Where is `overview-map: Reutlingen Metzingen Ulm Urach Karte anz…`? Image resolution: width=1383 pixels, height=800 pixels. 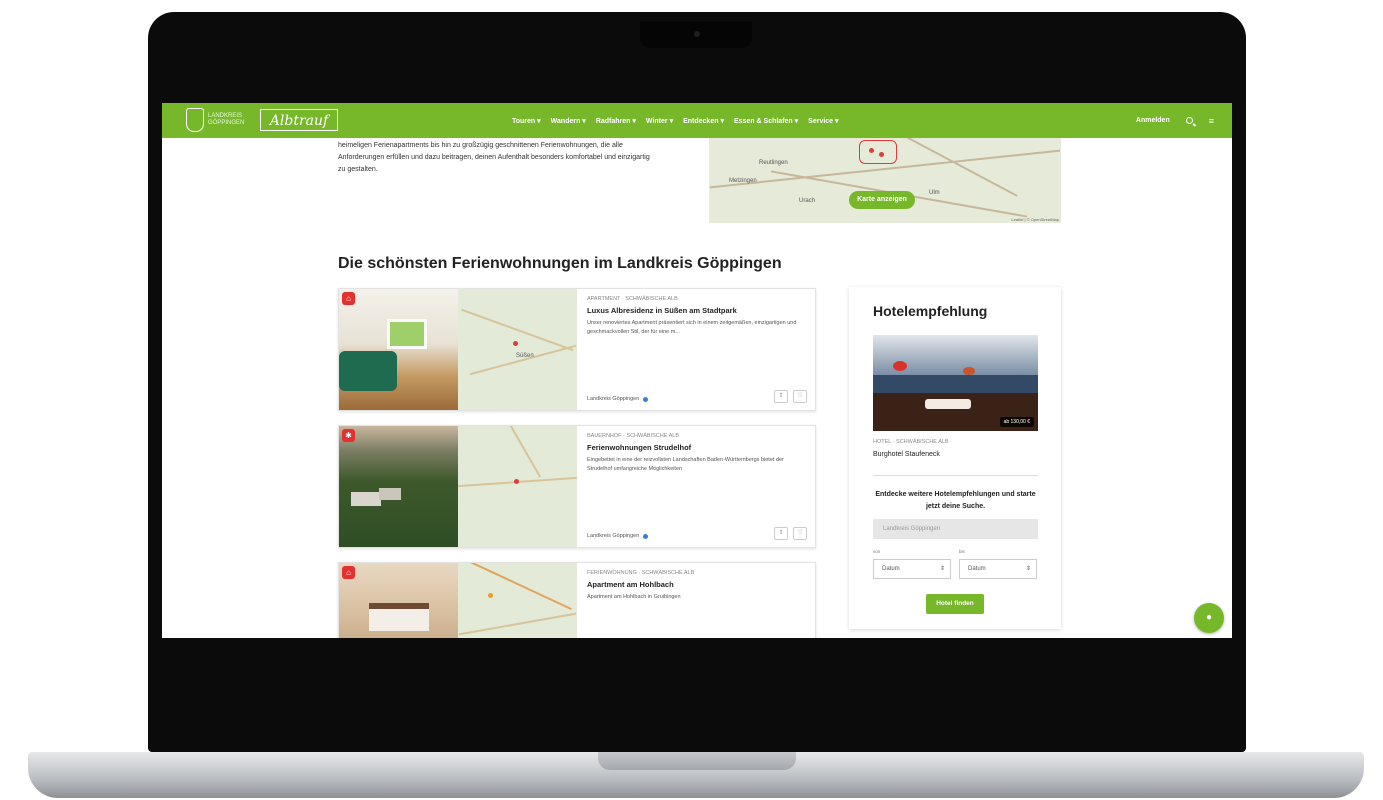
overview-map: Reutlingen Metzingen Ulm Urach Karte anz… is located at coordinates (885, 180).